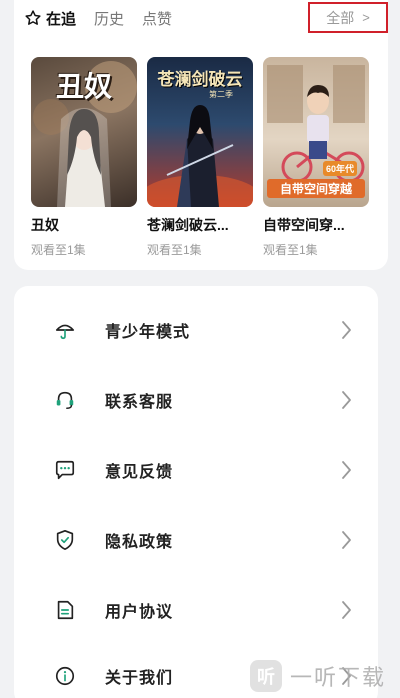 This screenshot has height=698, width=400. I want to click on tab-following: 在追, so click(50, 18).